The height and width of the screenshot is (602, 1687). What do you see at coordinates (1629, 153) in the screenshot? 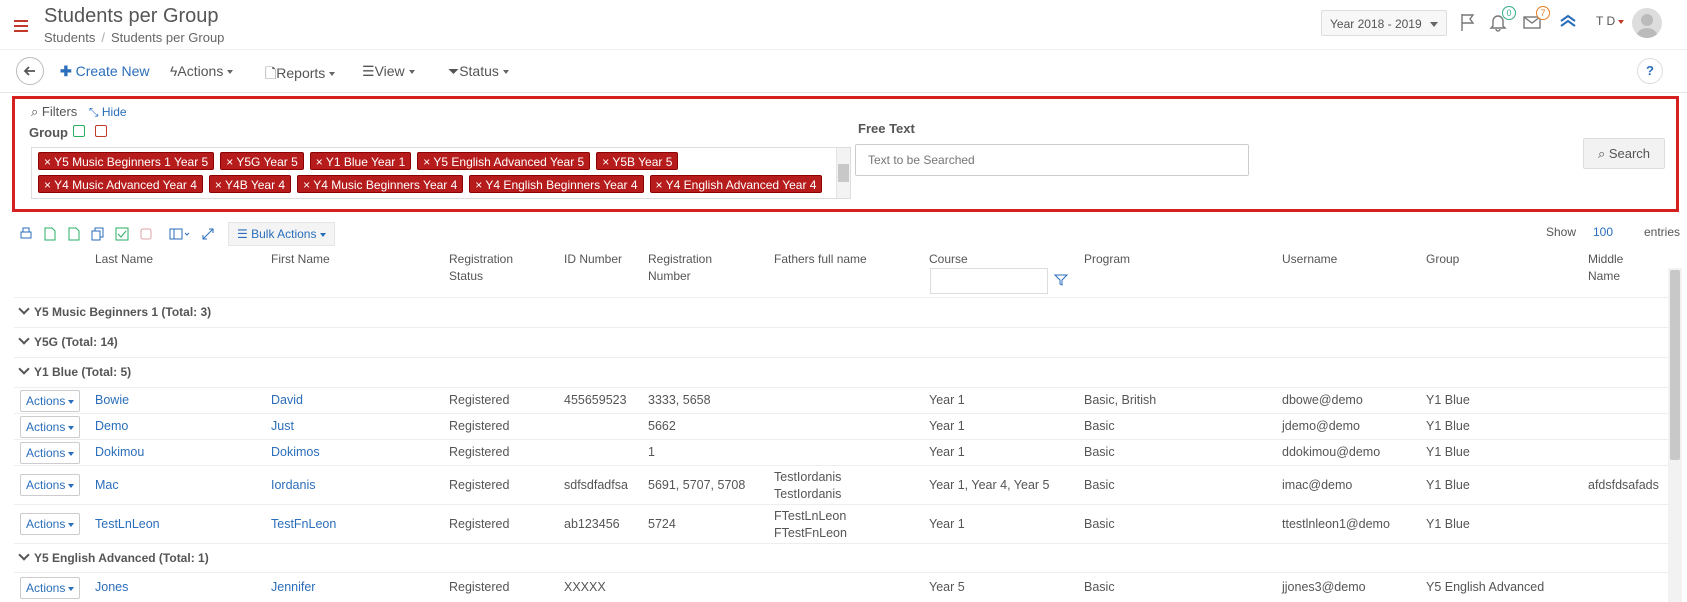
I see `search-label: Search` at bounding box center [1629, 153].